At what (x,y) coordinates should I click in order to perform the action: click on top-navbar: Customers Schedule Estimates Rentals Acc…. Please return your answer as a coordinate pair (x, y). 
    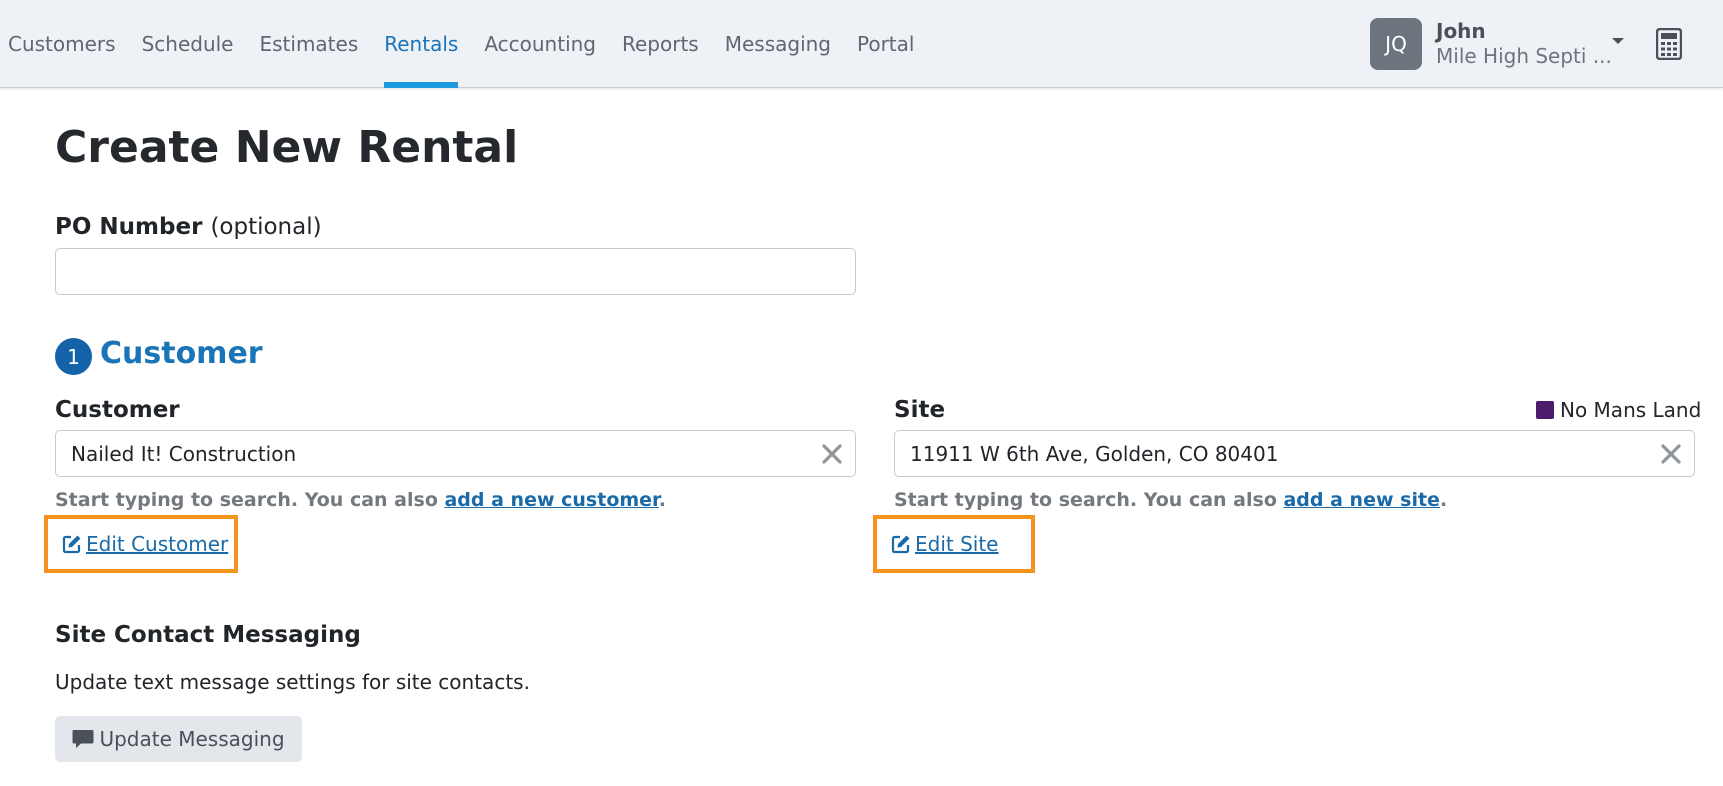
    Looking at the image, I should click on (861, 44).